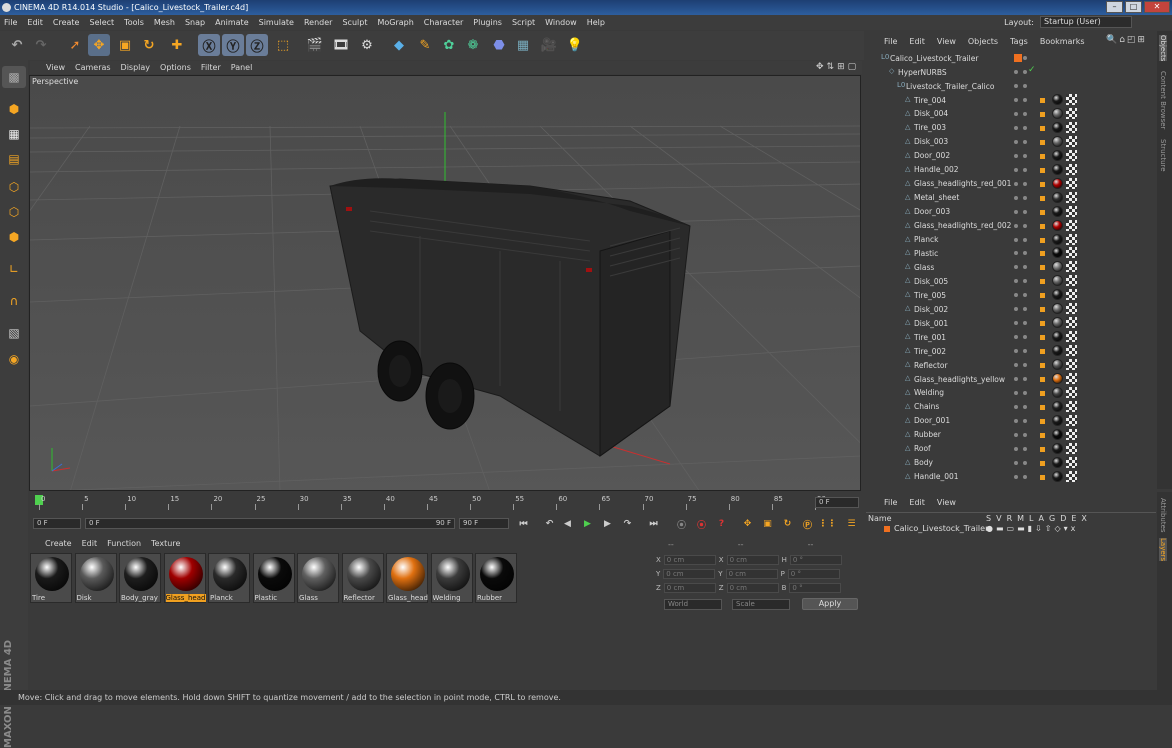 The image size is (1172, 748). Describe the element at coordinates (35, 22) in the screenshot. I see `menu-edit: Edit` at that location.